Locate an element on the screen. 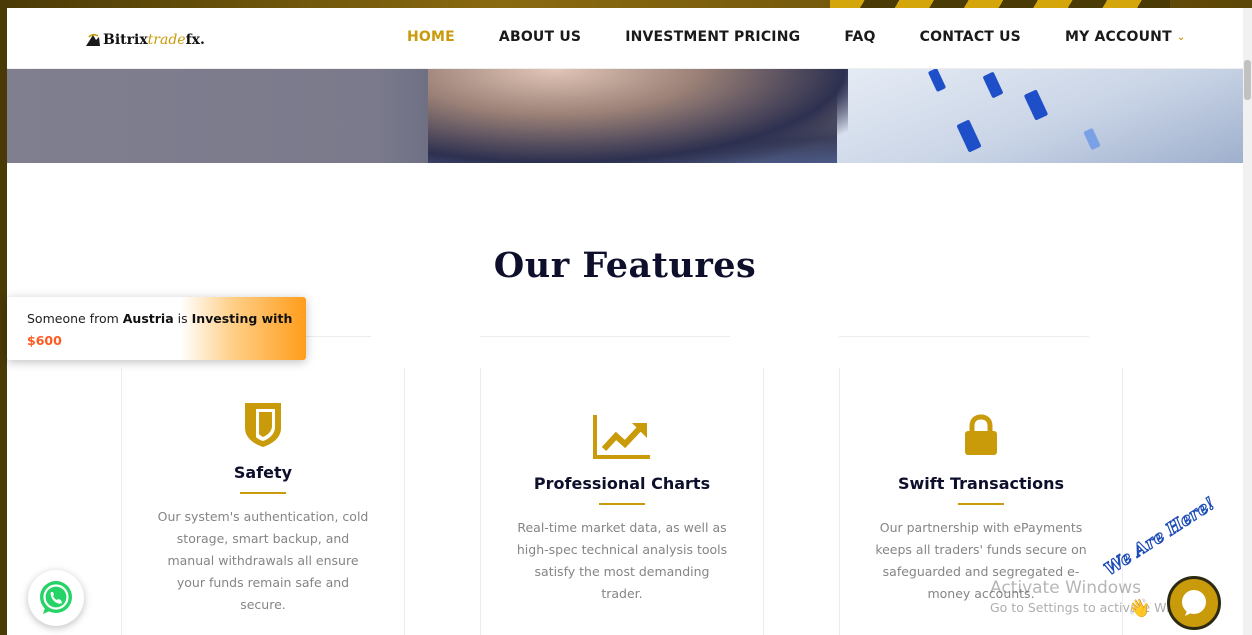 The height and width of the screenshot is (635, 1252). nav-contact-us: CONTACT US is located at coordinates (970, 37).